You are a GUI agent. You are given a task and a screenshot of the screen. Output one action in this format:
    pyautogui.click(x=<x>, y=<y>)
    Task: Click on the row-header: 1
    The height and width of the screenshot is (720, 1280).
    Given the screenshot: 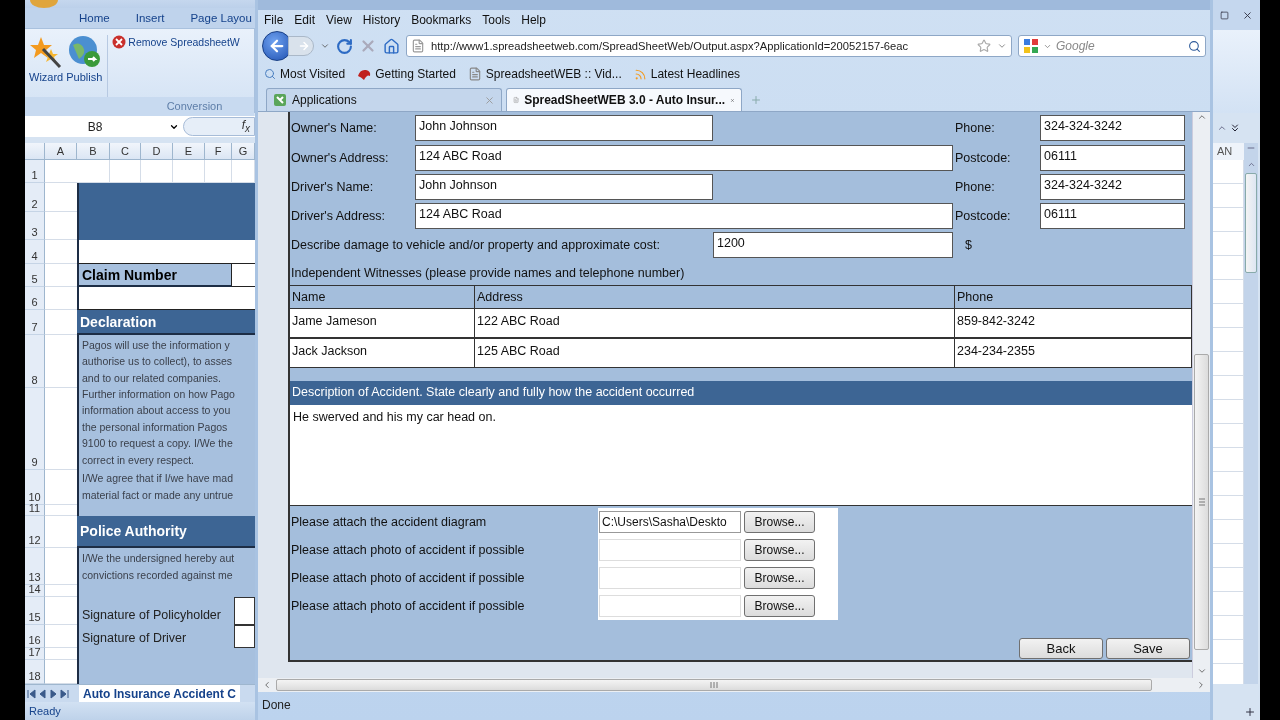 What is the action you would take?
    pyautogui.click(x=35, y=171)
    